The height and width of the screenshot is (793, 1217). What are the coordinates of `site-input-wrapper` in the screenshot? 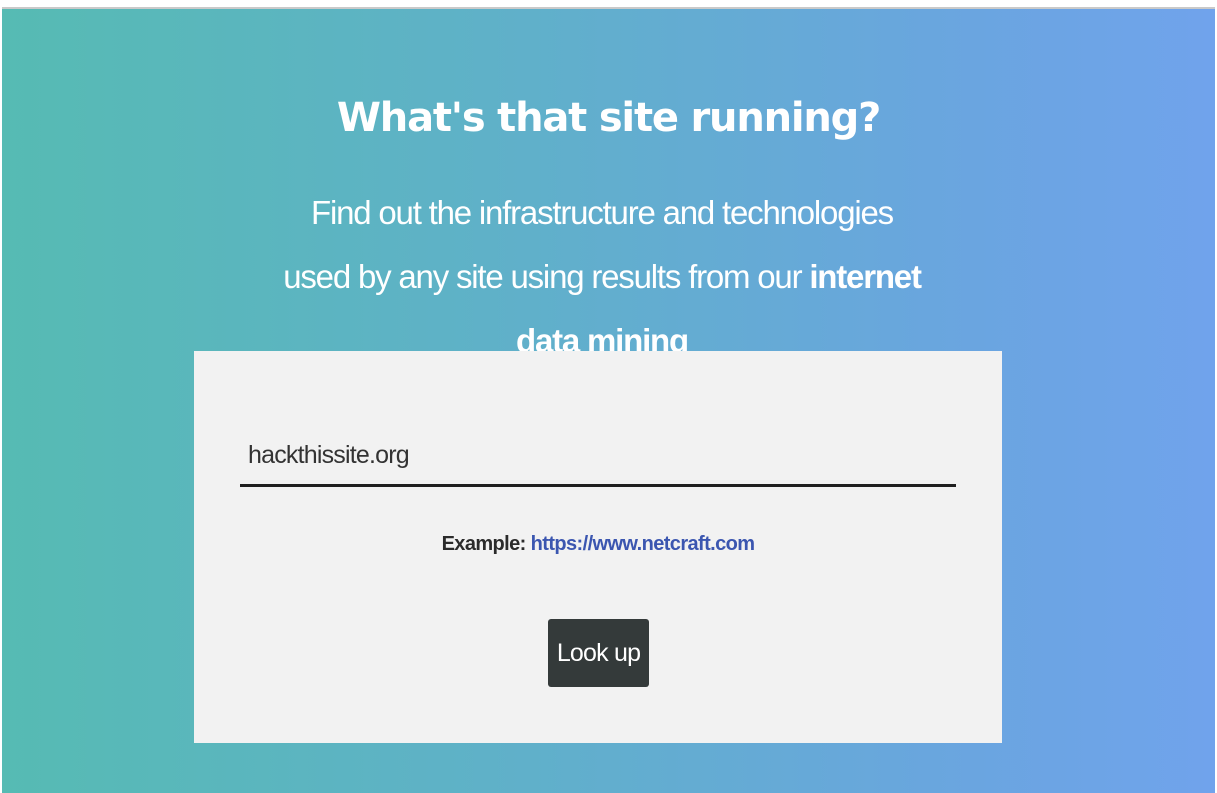 It's located at (598, 454).